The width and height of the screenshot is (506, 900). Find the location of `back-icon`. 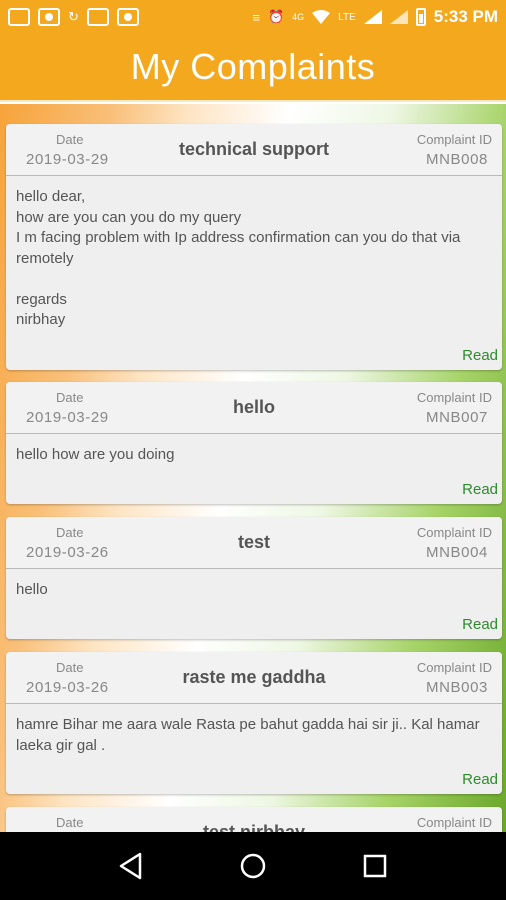

back-icon is located at coordinates (131, 866).